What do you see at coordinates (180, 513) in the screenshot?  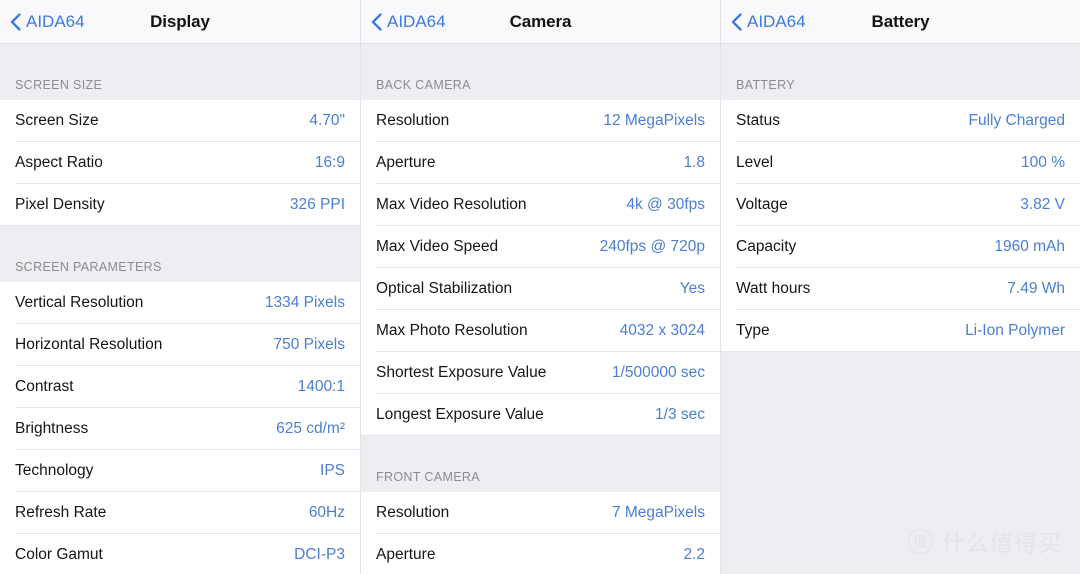 I see `table-row: Refresh Rate 60Hz` at bounding box center [180, 513].